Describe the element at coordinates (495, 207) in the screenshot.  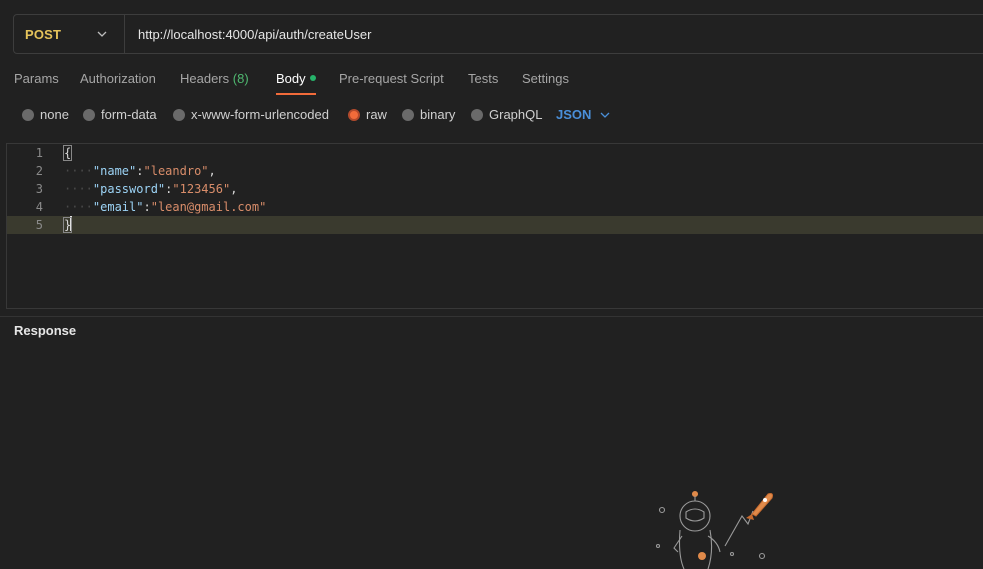
I see `editor-line: 4 ····"email":"lean@gmail.com"` at that location.